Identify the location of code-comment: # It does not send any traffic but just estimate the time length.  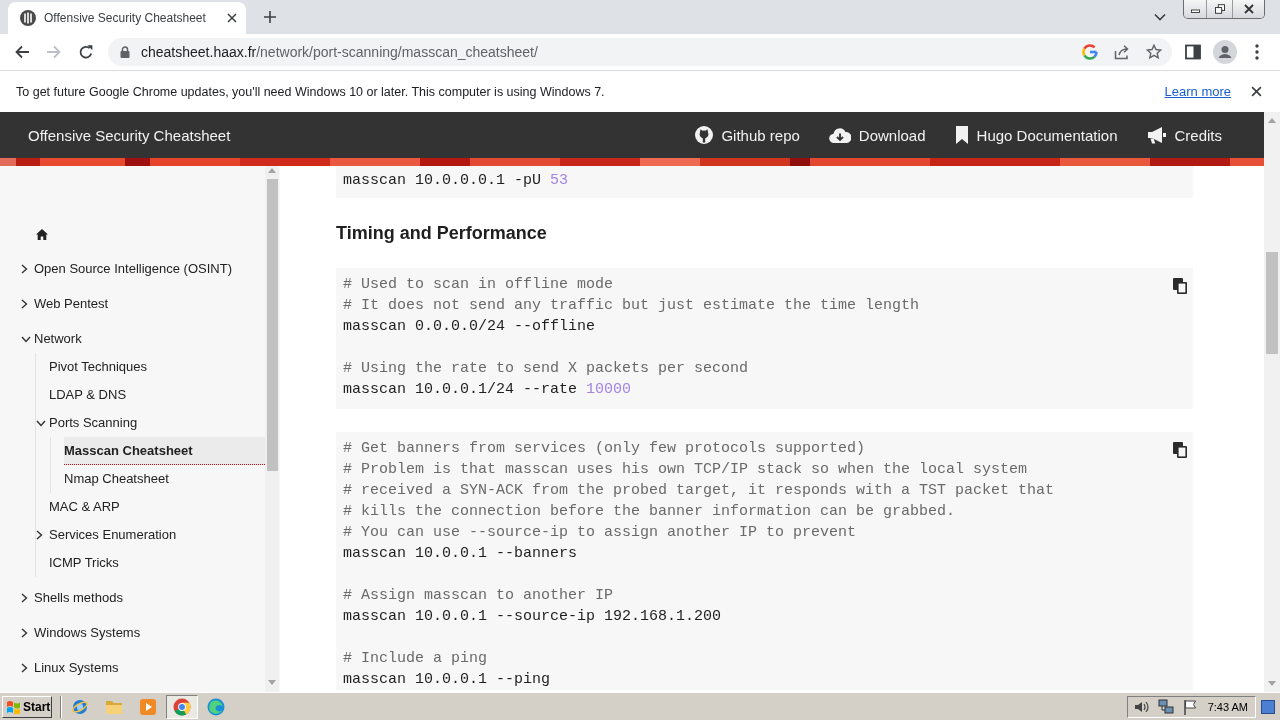
(632, 306).